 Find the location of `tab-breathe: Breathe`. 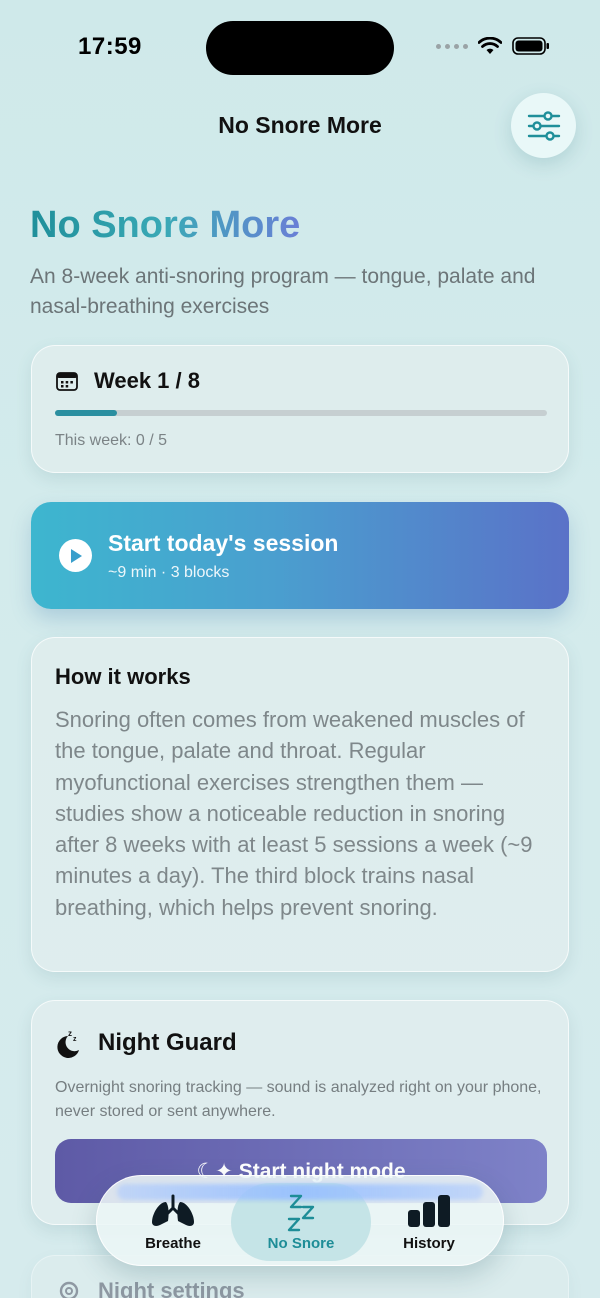

tab-breathe: Breathe is located at coordinates (173, 1221).